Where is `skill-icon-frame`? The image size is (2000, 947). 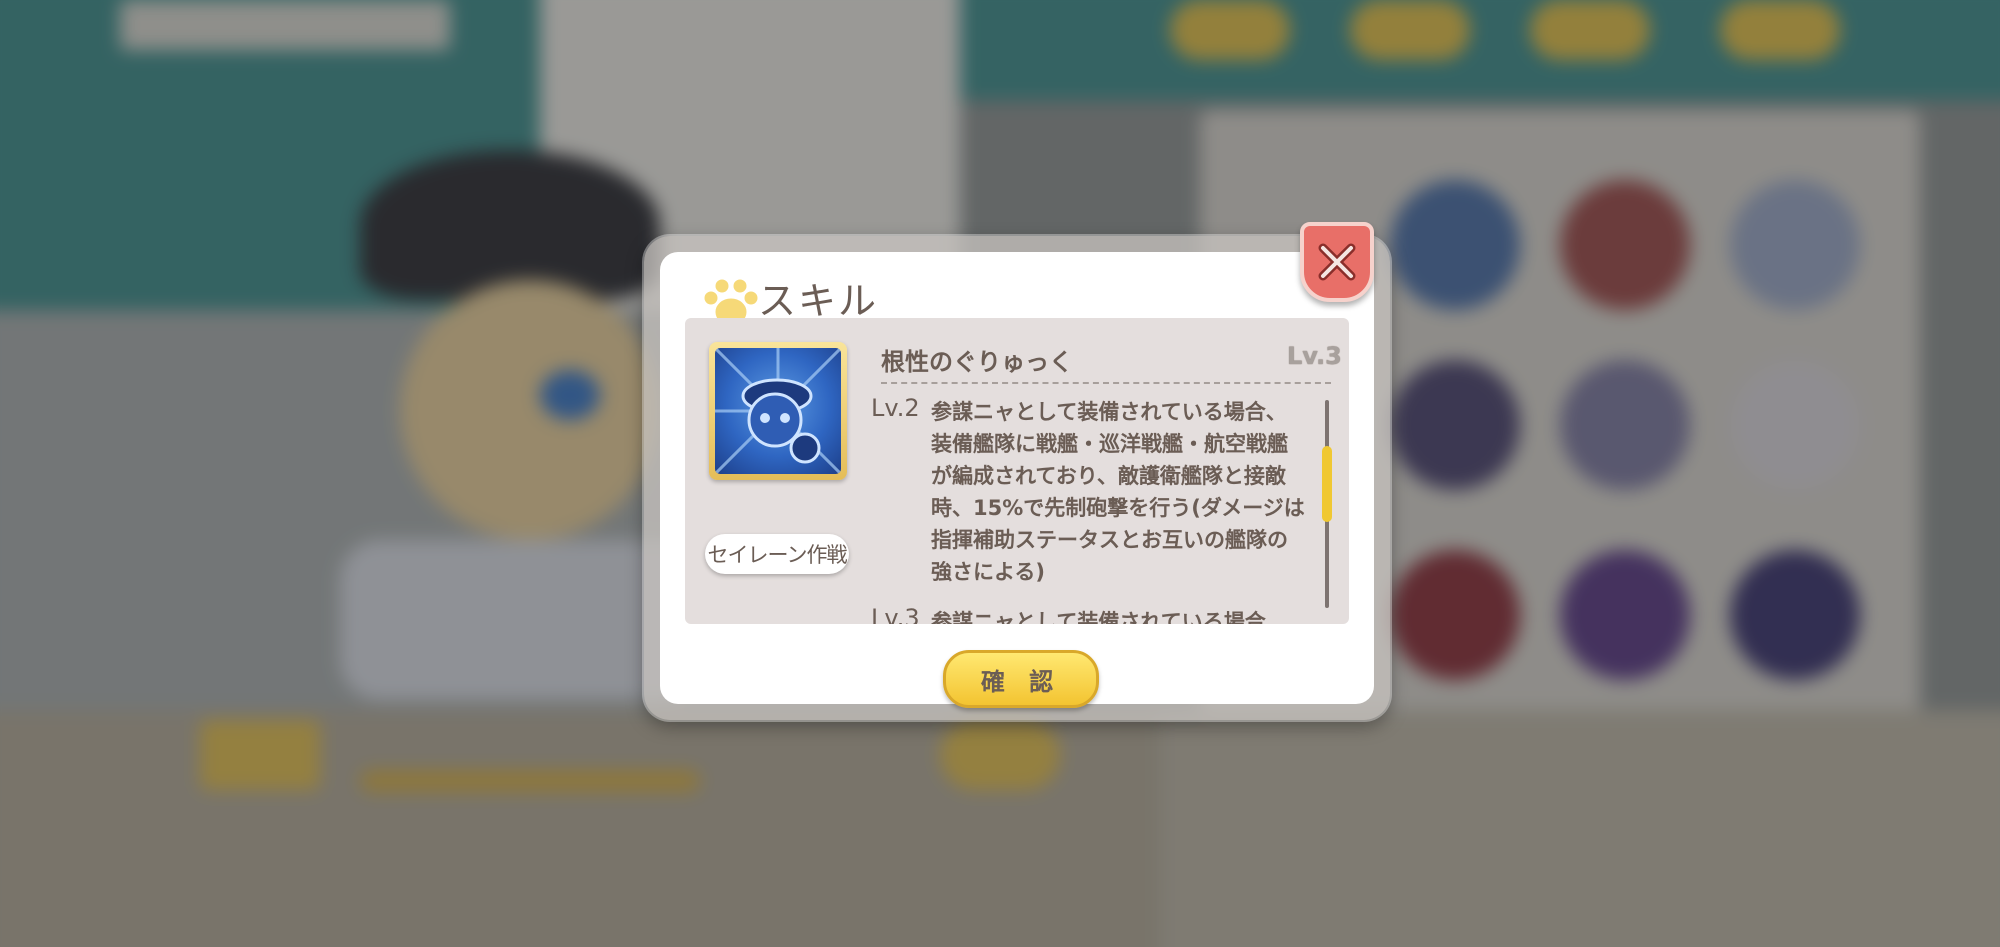
skill-icon-frame is located at coordinates (778, 411).